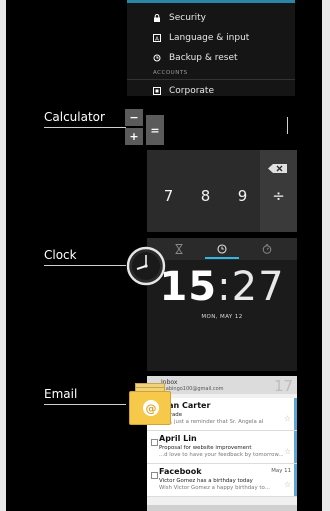 The height and width of the screenshot is (511, 330). Describe the element at coordinates (222, 125) in the screenshot. I see `calculator-display` at that location.